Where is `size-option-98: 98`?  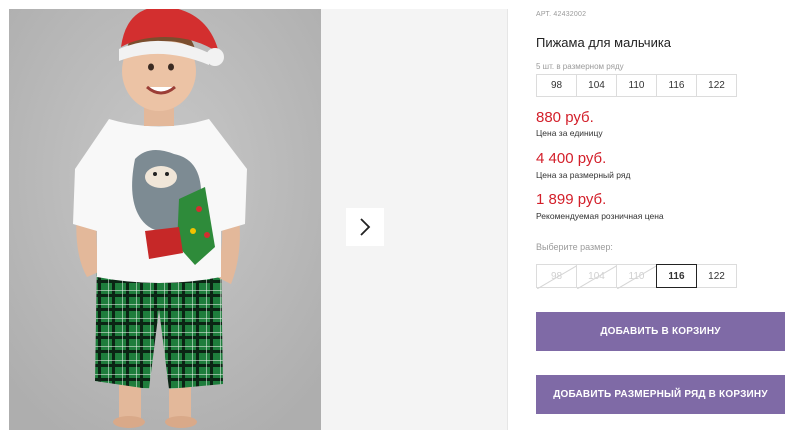 size-option-98: 98 is located at coordinates (557, 276).